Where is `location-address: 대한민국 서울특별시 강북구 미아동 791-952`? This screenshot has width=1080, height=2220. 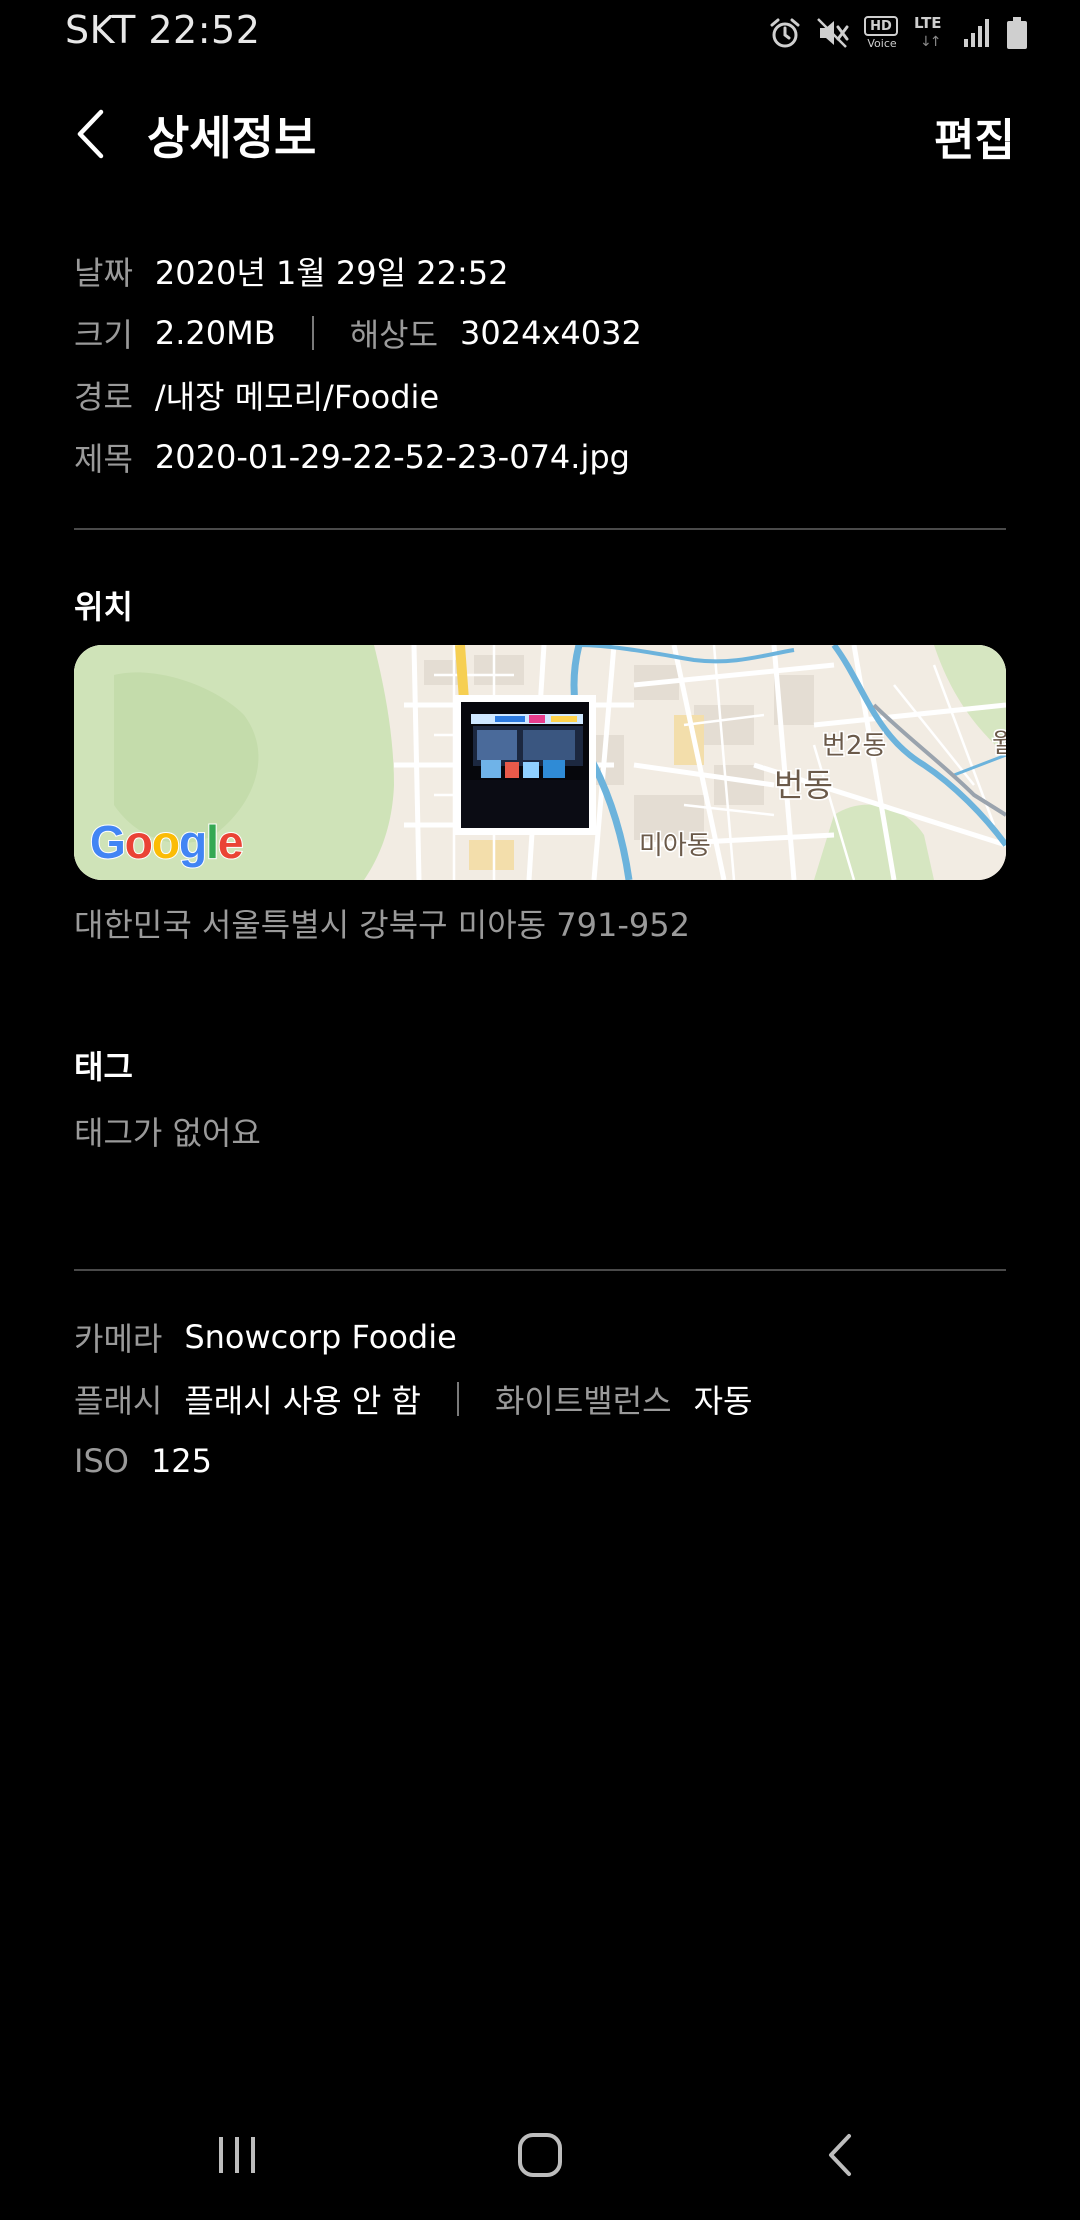 location-address: 대한민국 서울특별시 강북구 미아동 791-952 is located at coordinates (382, 925).